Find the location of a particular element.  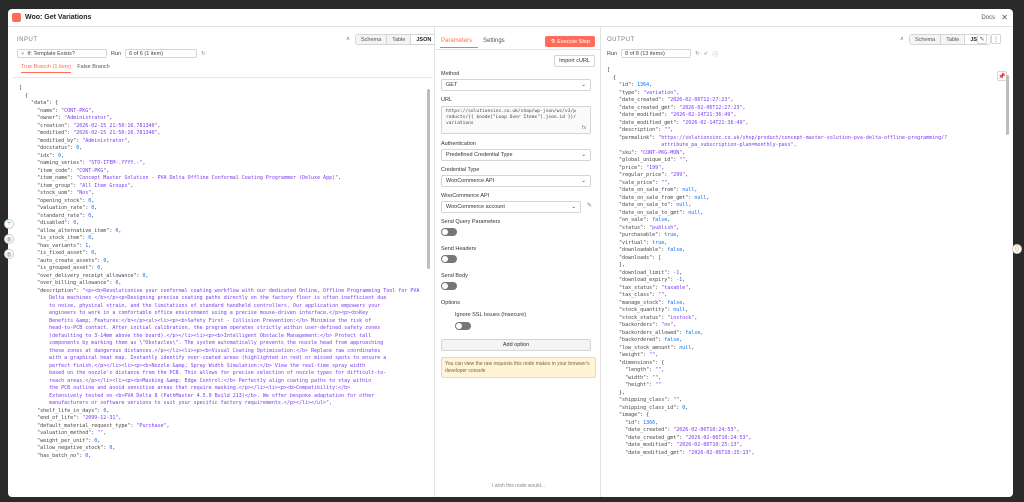

input-run-value: 6 of 6 (1 item) is located at coordinates (146, 53).